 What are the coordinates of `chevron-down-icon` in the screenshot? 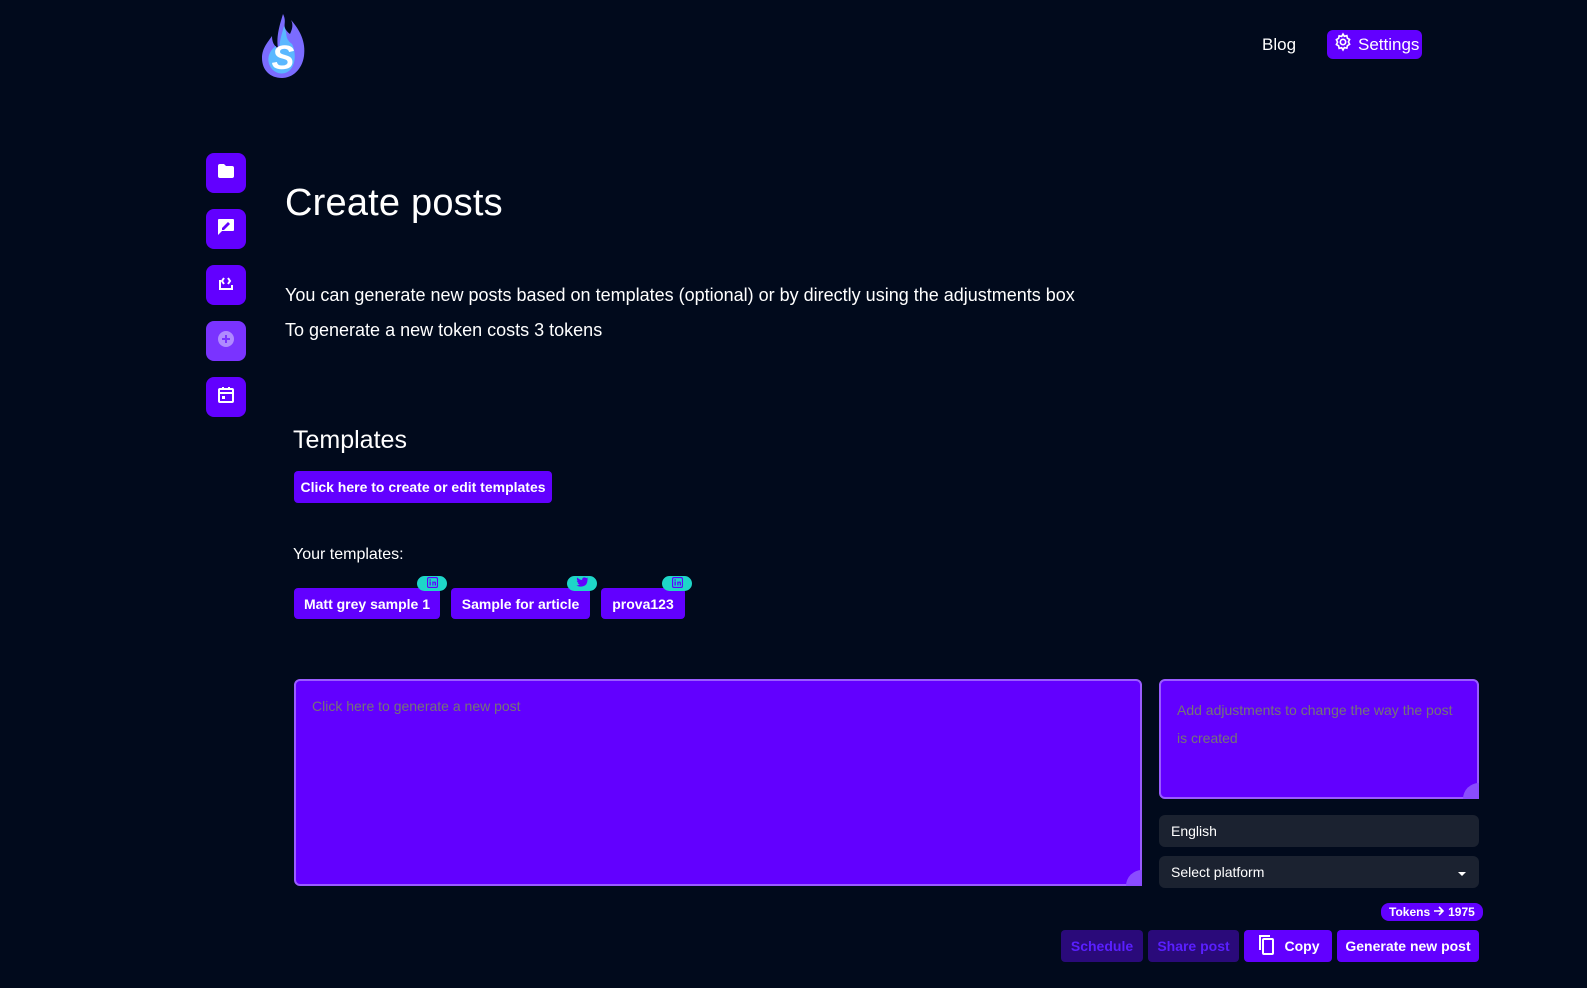 It's located at (1462, 872).